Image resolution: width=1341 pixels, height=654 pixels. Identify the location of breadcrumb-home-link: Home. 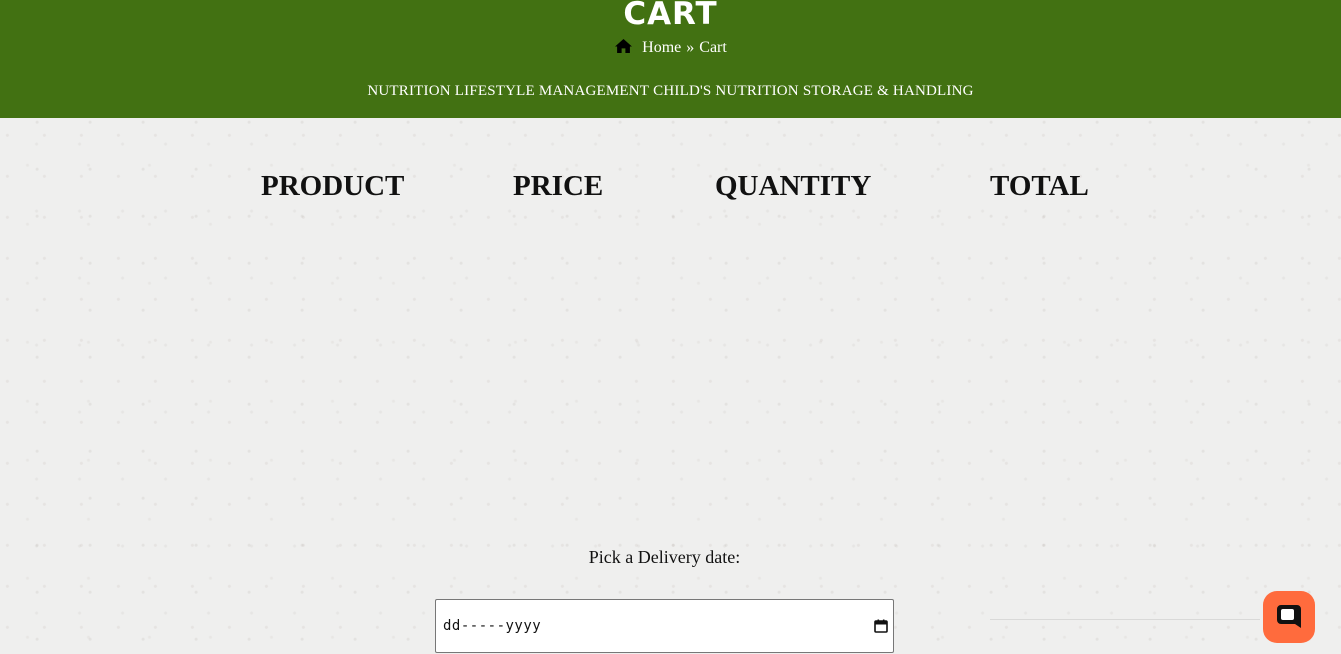
(661, 48).